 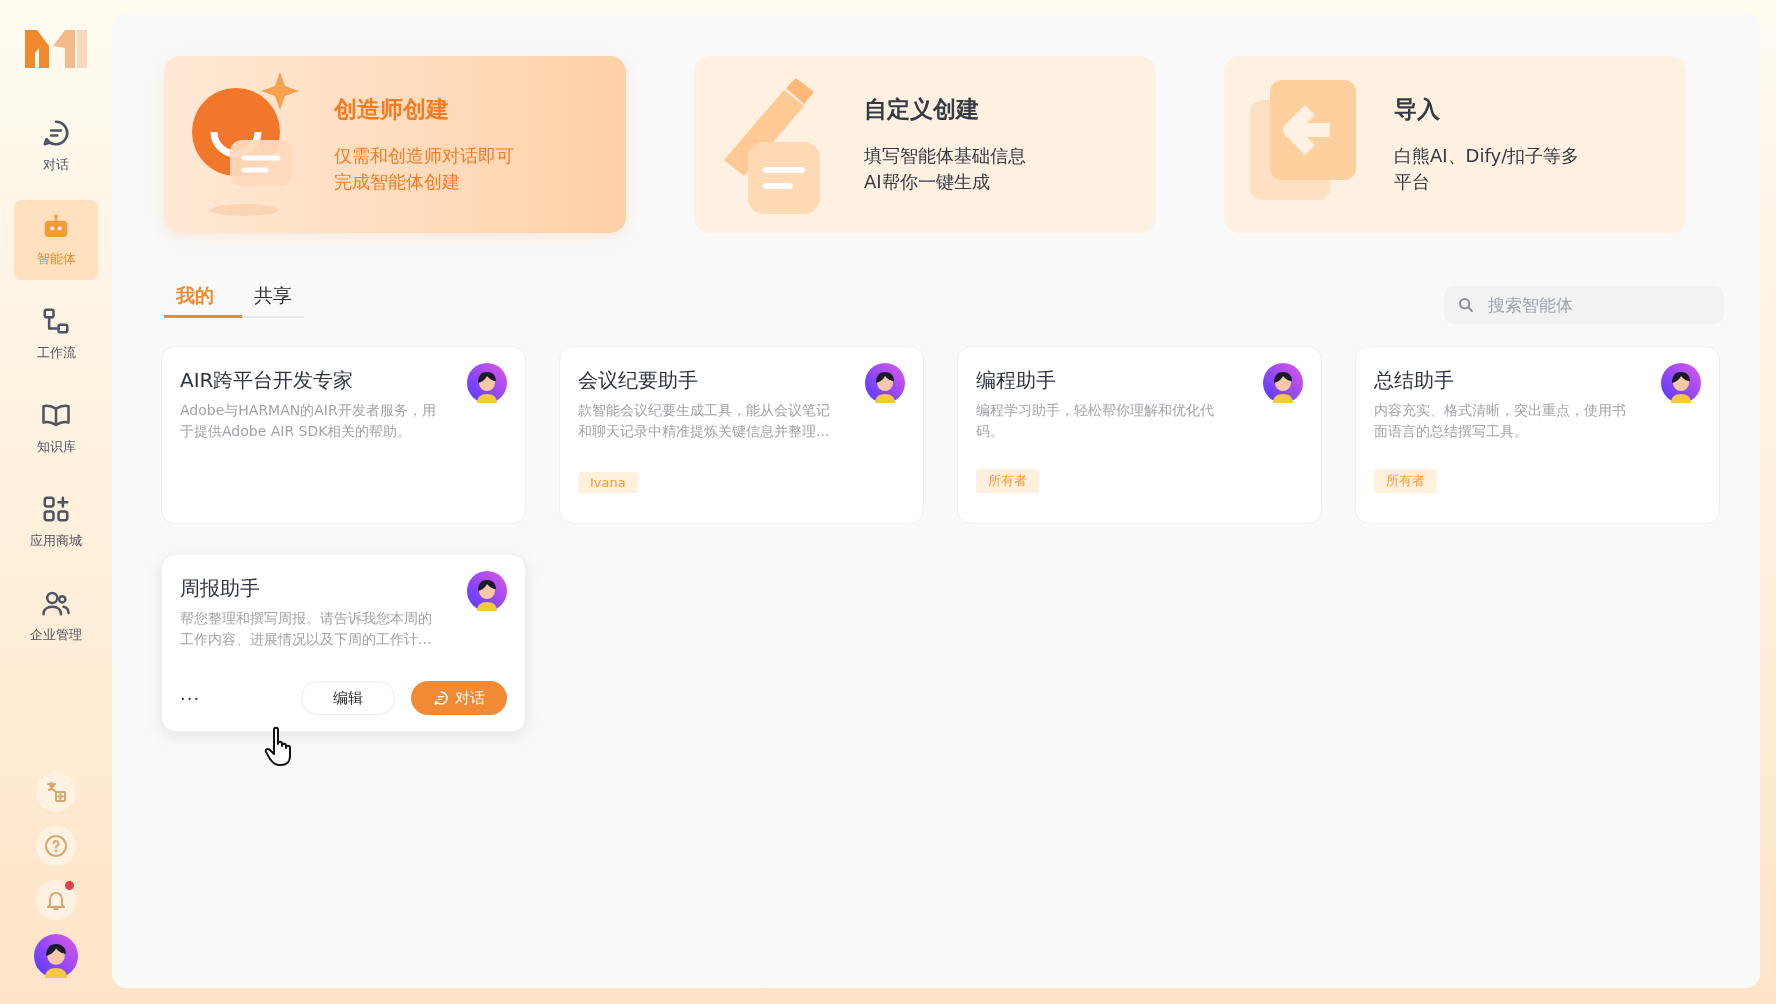 I want to click on card-description: 仅需和创造师对话即可完成智能体创建, so click(x=424, y=169).